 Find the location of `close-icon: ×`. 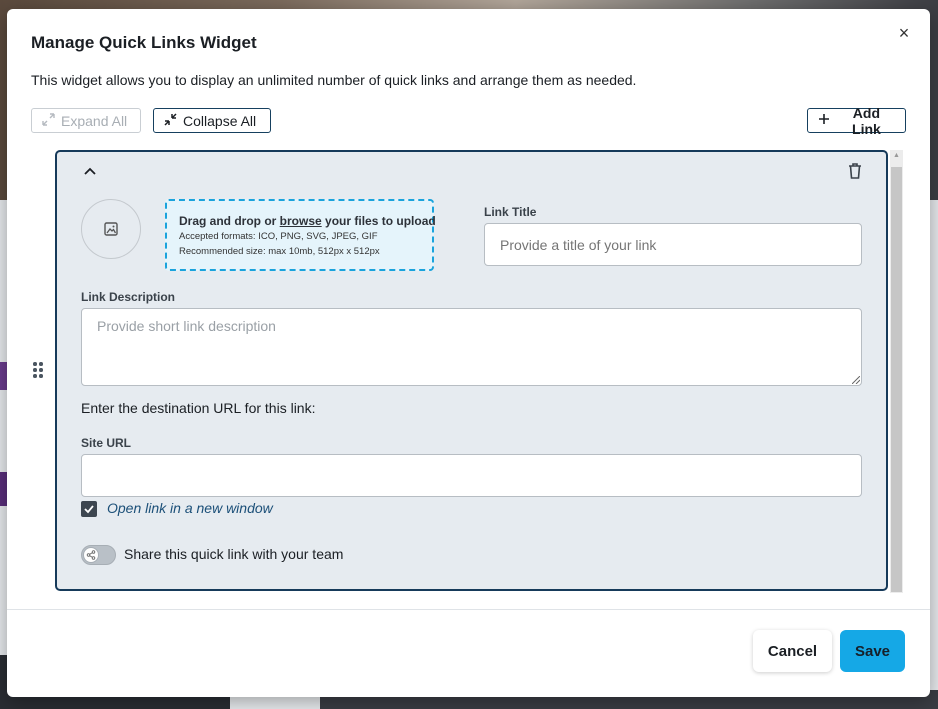

close-icon: × is located at coordinates (904, 33).